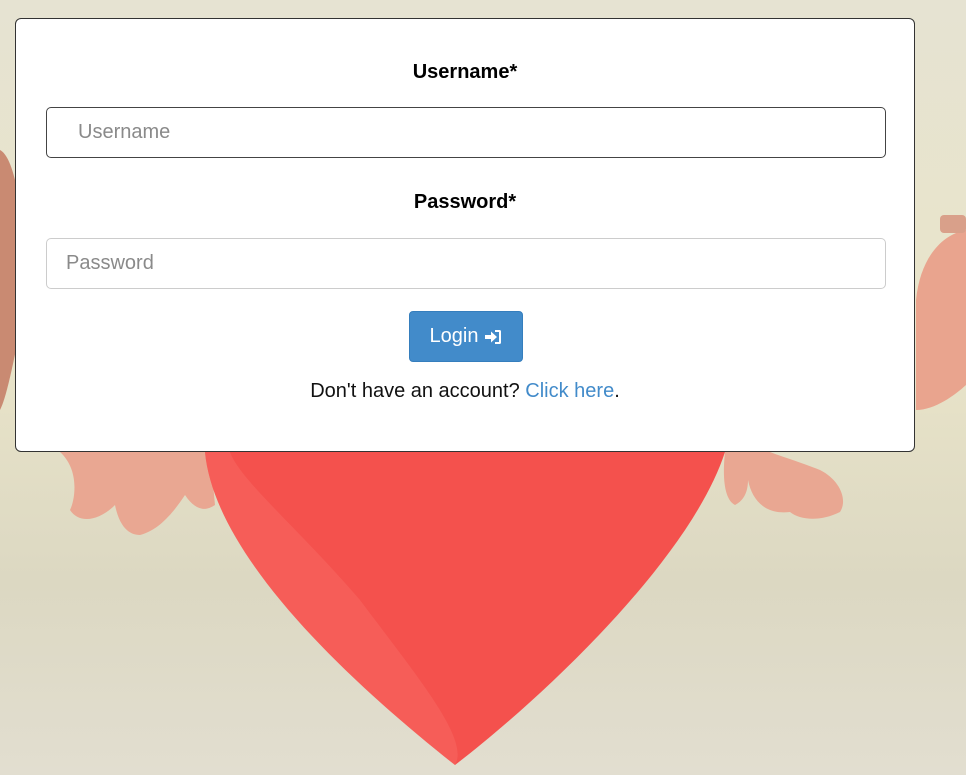 The image size is (966, 775). I want to click on login-button: Login, so click(466, 336).